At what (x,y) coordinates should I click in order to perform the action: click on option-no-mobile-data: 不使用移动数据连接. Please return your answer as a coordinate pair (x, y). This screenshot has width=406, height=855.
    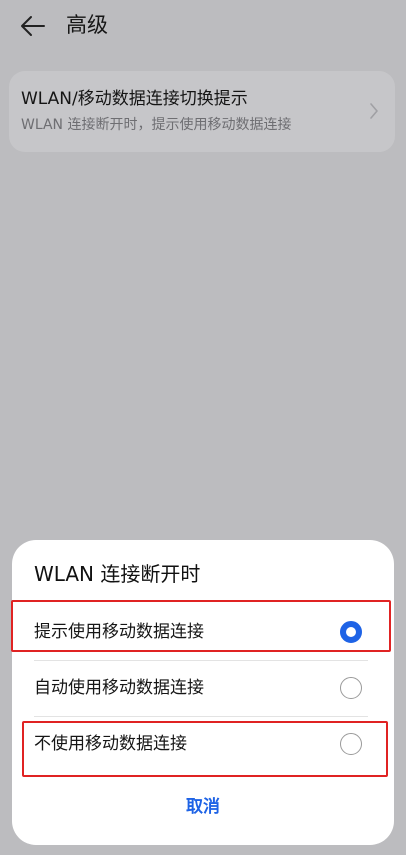
    Looking at the image, I should click on (203, 744).